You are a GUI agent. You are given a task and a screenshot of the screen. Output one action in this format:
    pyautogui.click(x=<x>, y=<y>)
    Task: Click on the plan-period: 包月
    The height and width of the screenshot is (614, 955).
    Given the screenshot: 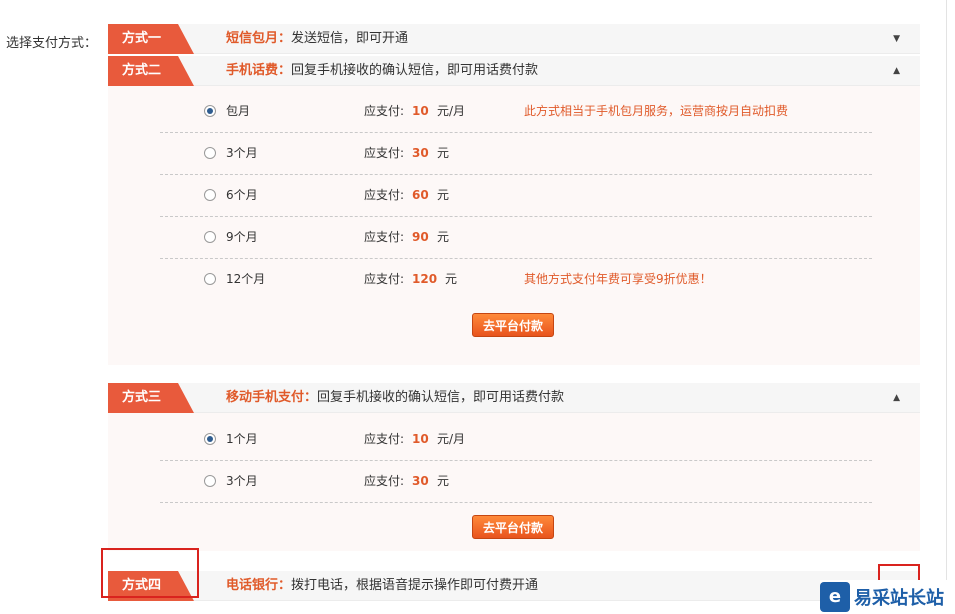 What is the action you would take?
    pyautogui.click(x=238, y=111)
    